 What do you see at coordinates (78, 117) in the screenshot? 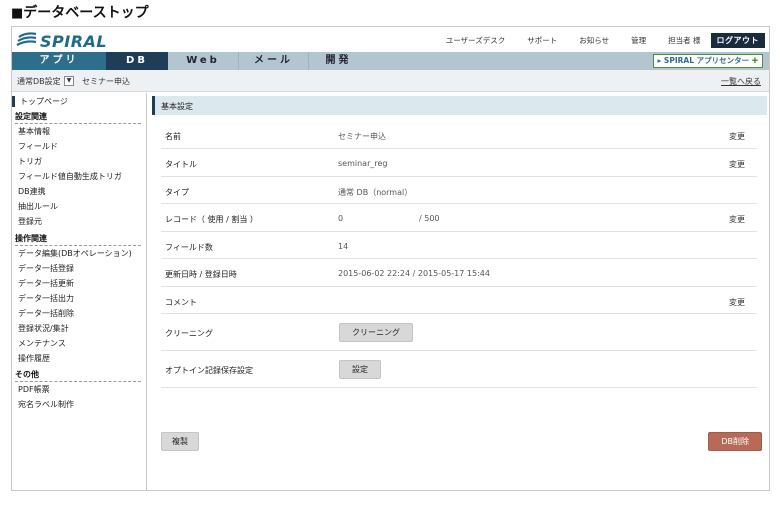
I see `sidebar-group-settings: 設定関連` at bounding box center [78, 117].